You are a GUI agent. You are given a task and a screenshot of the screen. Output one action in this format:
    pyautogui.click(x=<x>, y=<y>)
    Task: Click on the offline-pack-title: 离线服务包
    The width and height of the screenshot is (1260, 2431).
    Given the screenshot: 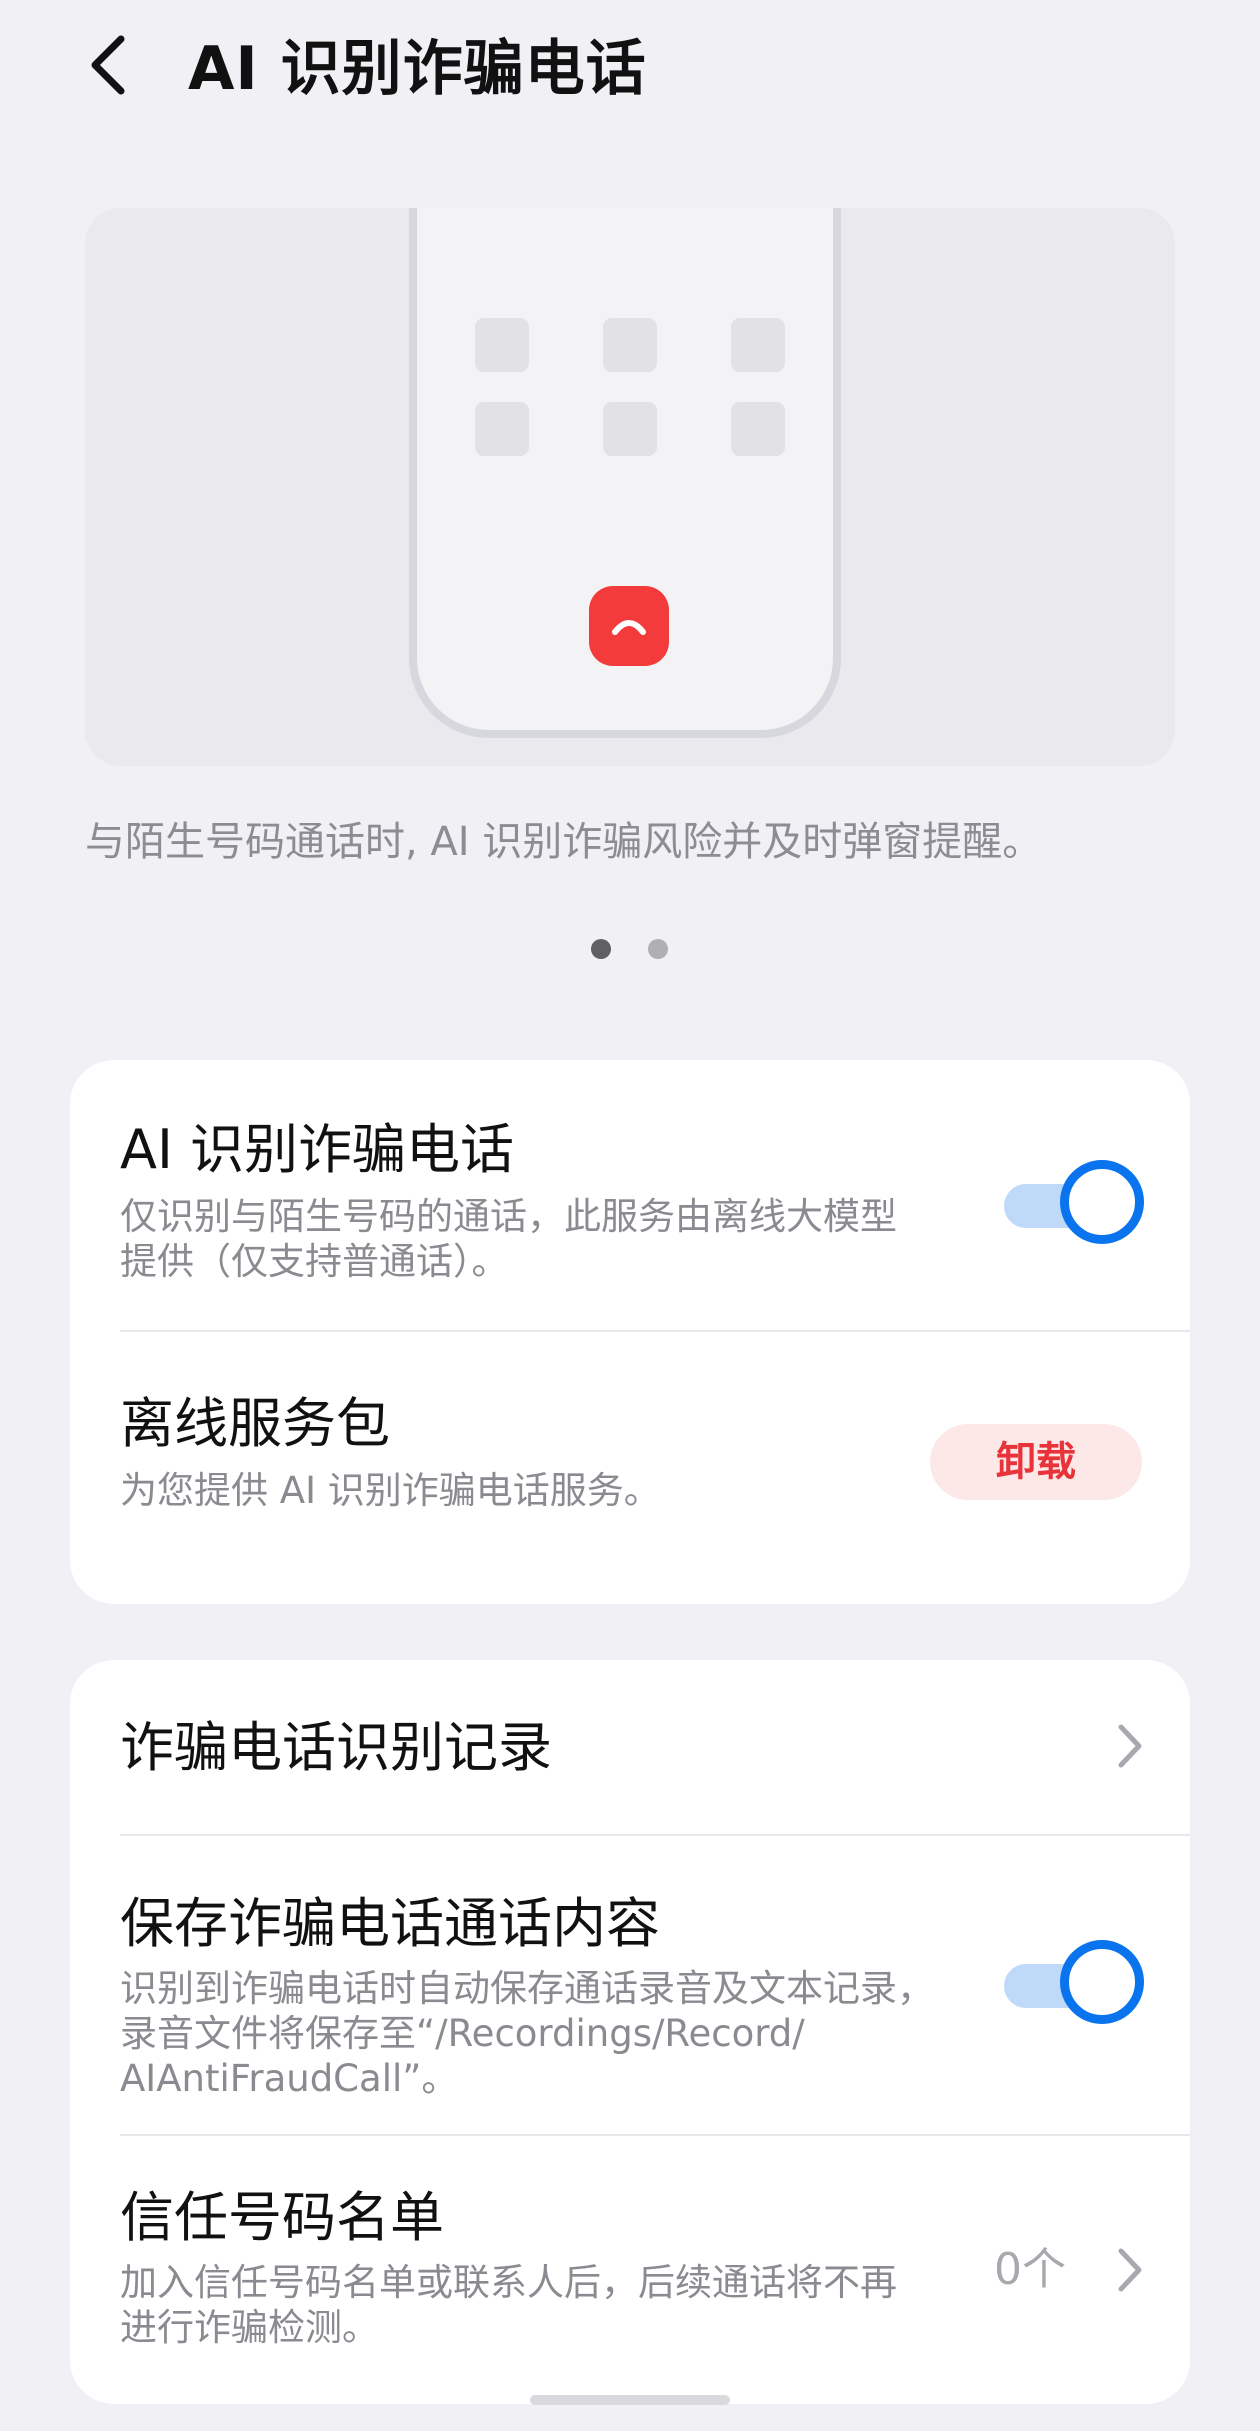 What is the action you would take?
    pyautogui.click(x=255, y=1423)
    